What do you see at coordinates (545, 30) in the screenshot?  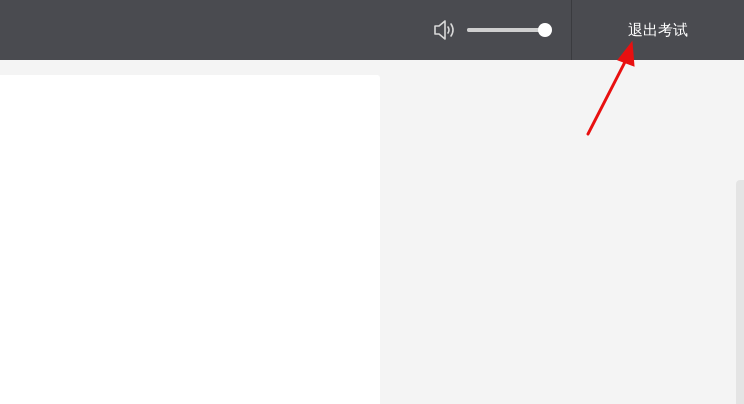 I see `volume-thumb` at bounding box center [545, 30].